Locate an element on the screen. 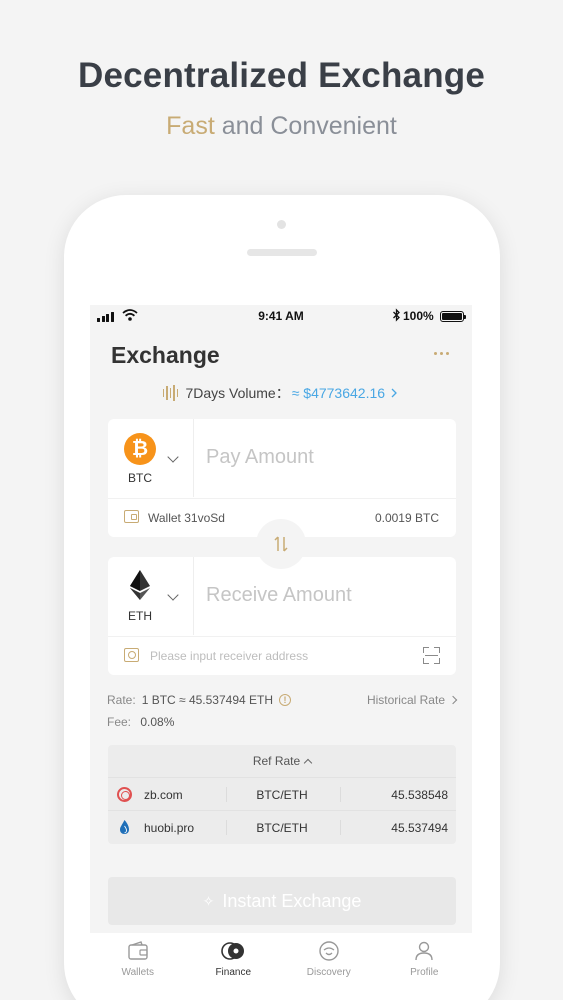  instant-exchange-label: Instant Exchange is located at coordinates (292, 900).